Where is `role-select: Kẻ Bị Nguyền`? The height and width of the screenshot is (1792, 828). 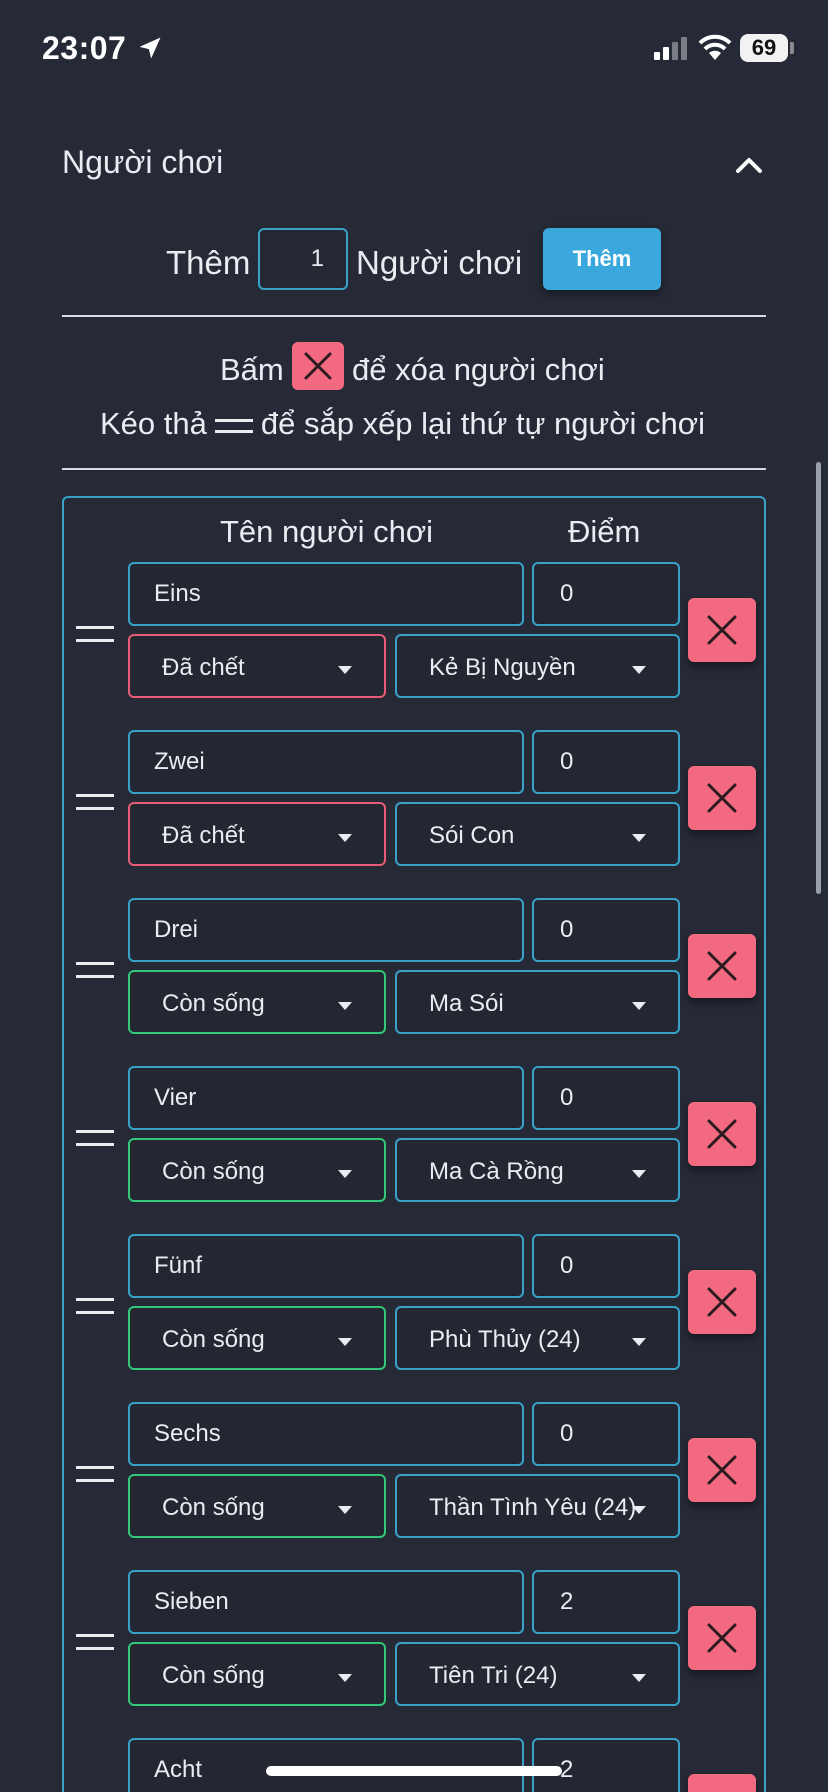
role-select: Kẻ Bị Nguyền is located at coordinates (537, 666).